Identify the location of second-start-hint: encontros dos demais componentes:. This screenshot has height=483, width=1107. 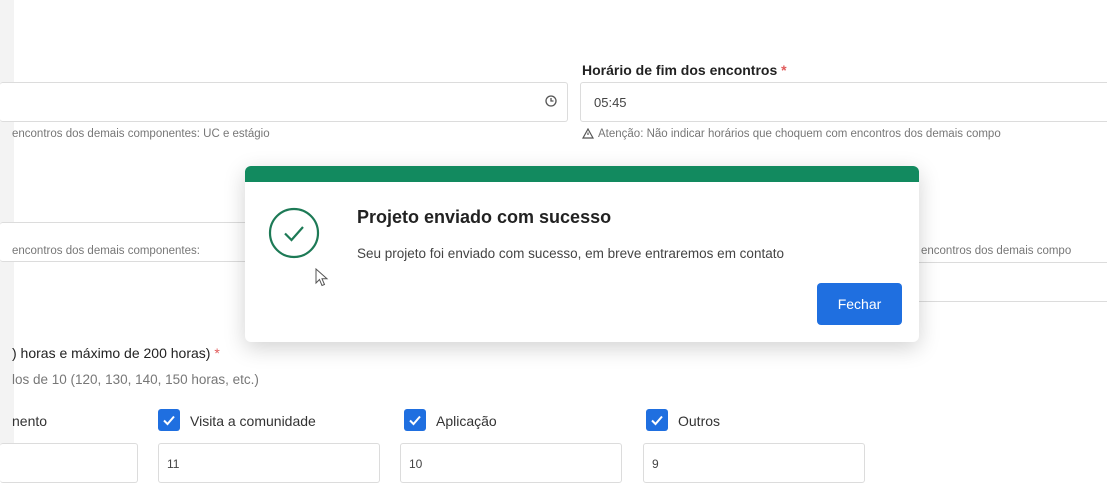
(106, 251).